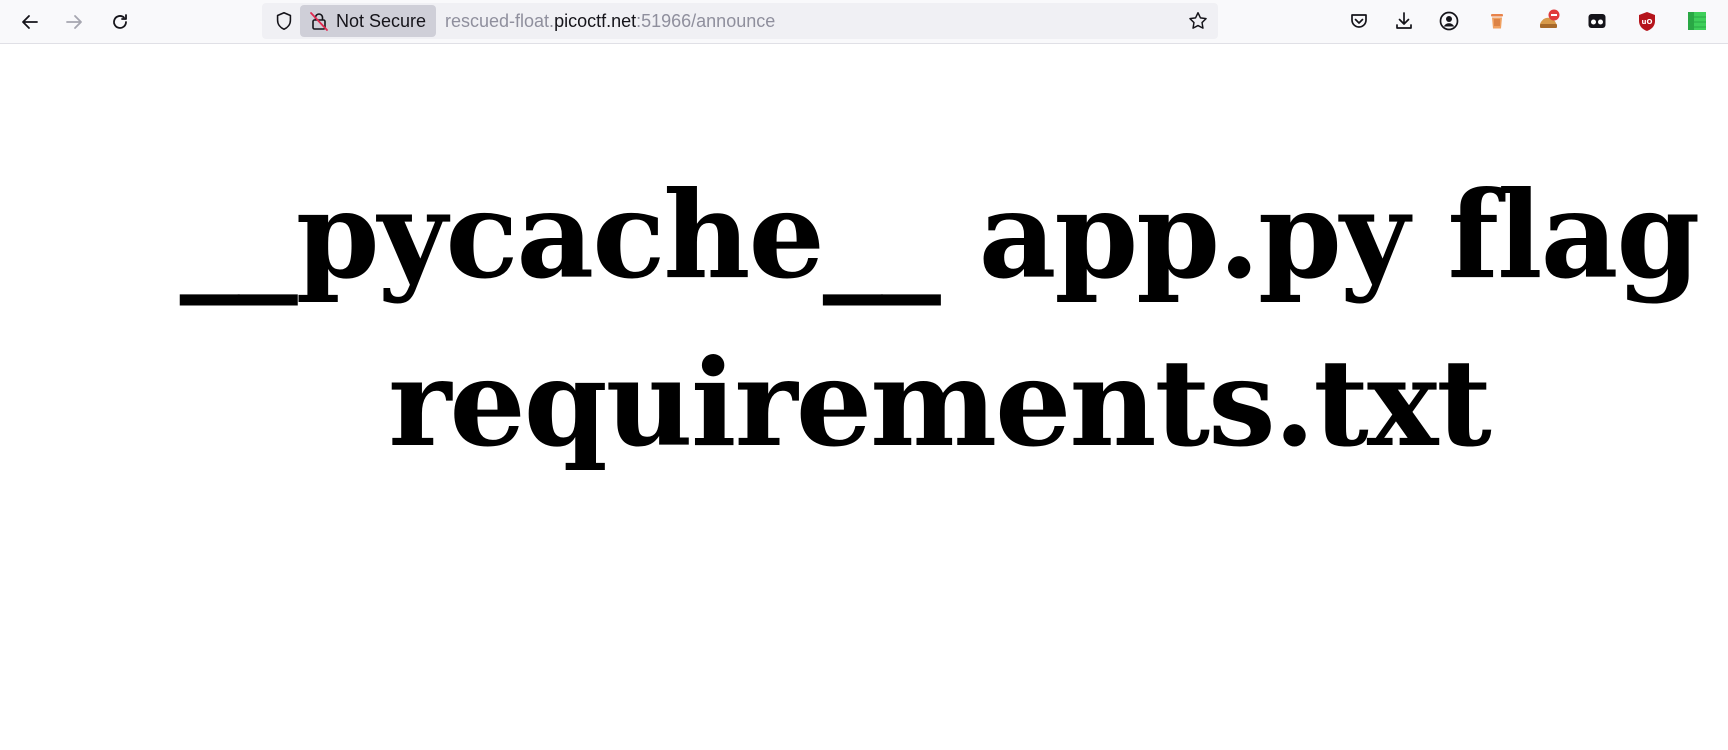 This screenshot has height=750, width=1728. I want to click on pocket-button, so click(1359, 21).